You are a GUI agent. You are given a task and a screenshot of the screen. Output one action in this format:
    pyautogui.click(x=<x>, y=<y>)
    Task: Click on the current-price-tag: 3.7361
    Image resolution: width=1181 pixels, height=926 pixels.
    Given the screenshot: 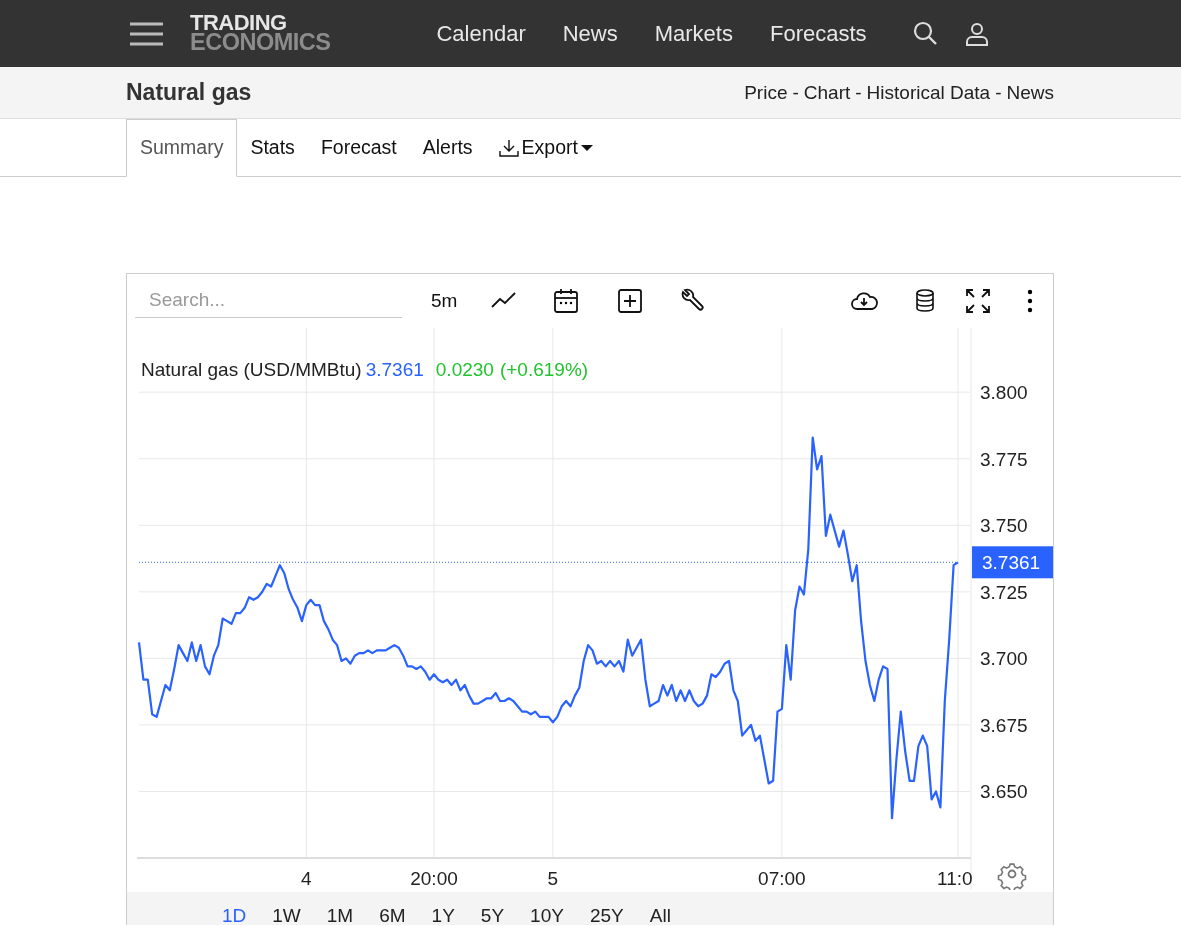 What is the action you would take?
    pyautogui.click(x=1012, y=562)
    